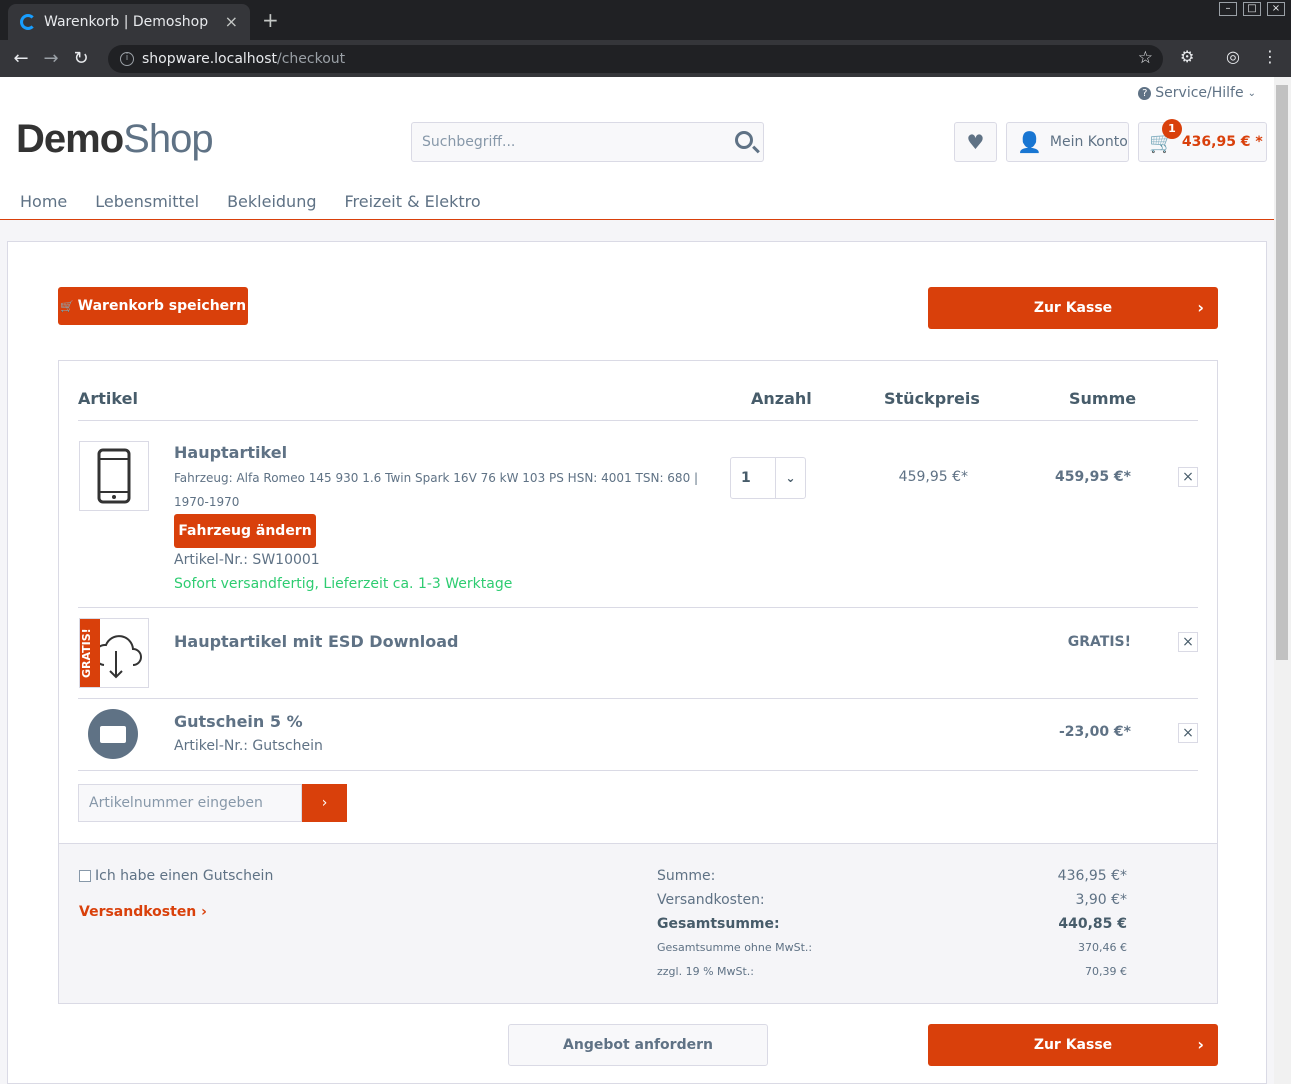  Describe the element at coordinates (638, 405) in the screenshot. I see `table-header: Artikel Anzahl Stückpreis Summe` at that location.